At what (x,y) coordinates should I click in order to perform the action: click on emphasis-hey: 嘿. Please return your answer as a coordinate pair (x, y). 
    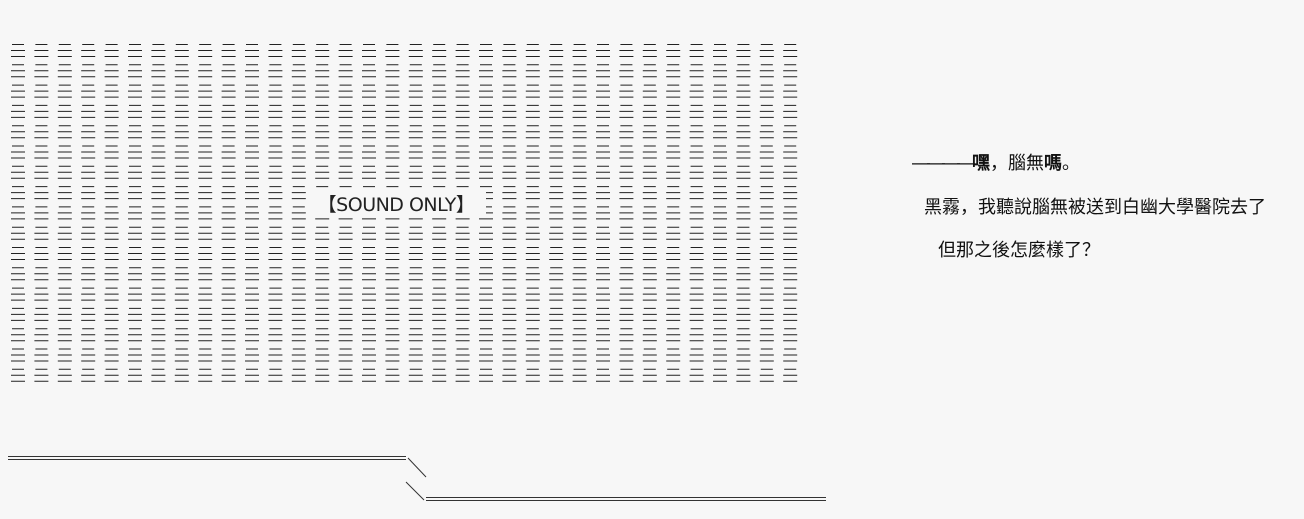
    Looking at the image, I should click on (981, 163).